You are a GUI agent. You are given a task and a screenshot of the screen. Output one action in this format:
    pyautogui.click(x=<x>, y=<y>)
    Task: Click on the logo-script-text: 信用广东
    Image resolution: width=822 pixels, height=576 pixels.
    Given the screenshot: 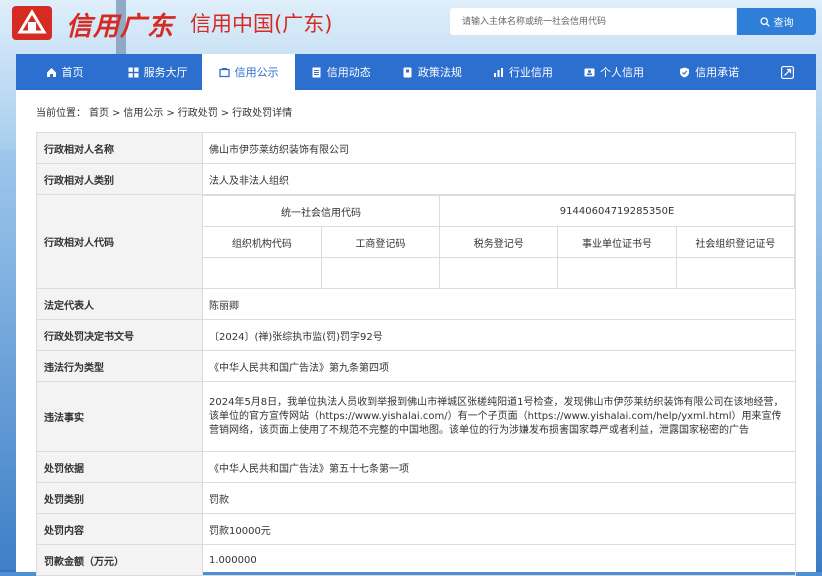 What is the action you would take?
    pyautogui.click(x=120, y=27)
    